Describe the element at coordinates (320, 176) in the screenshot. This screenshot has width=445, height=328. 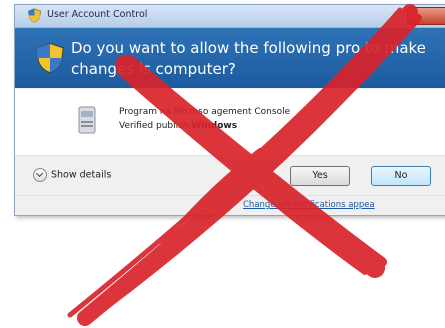
I see `yes-button: Yes` at that location.